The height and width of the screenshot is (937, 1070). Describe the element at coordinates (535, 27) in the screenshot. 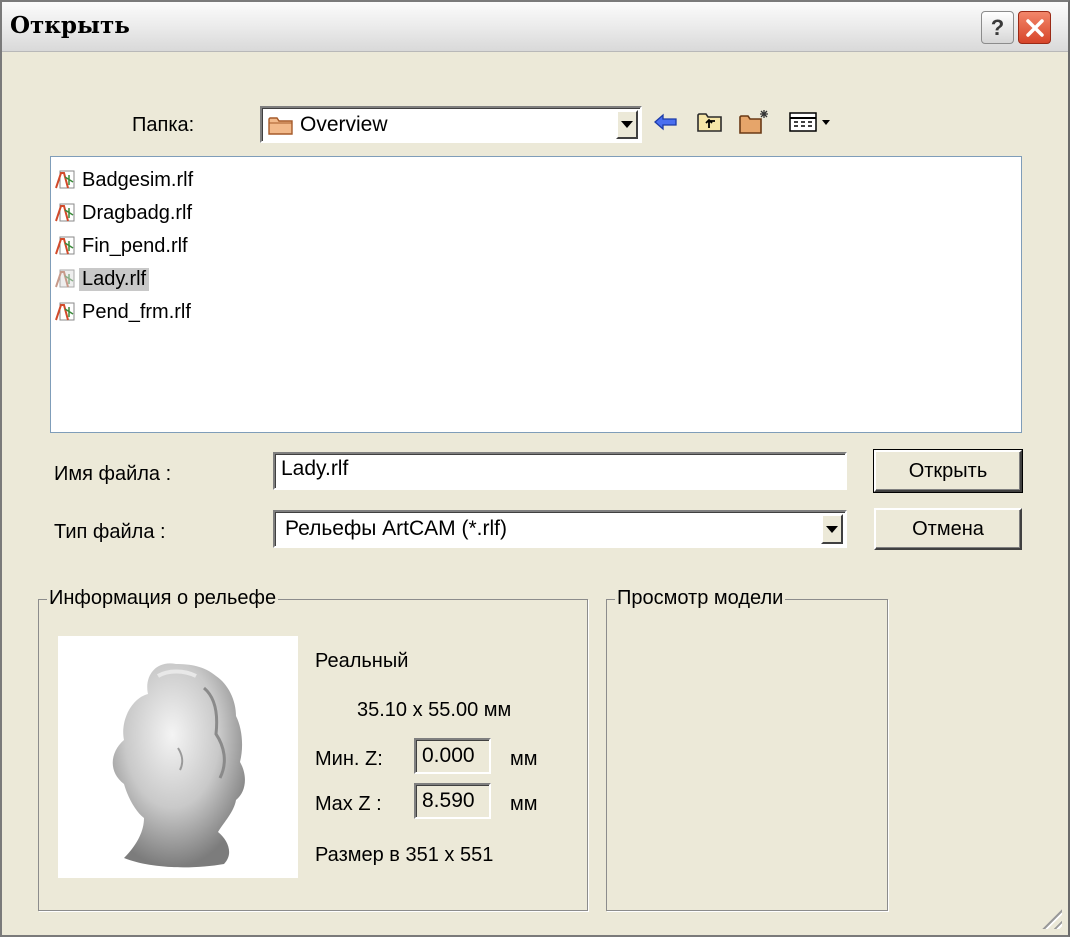

I see `title-bar: Открыть ?` at that location.